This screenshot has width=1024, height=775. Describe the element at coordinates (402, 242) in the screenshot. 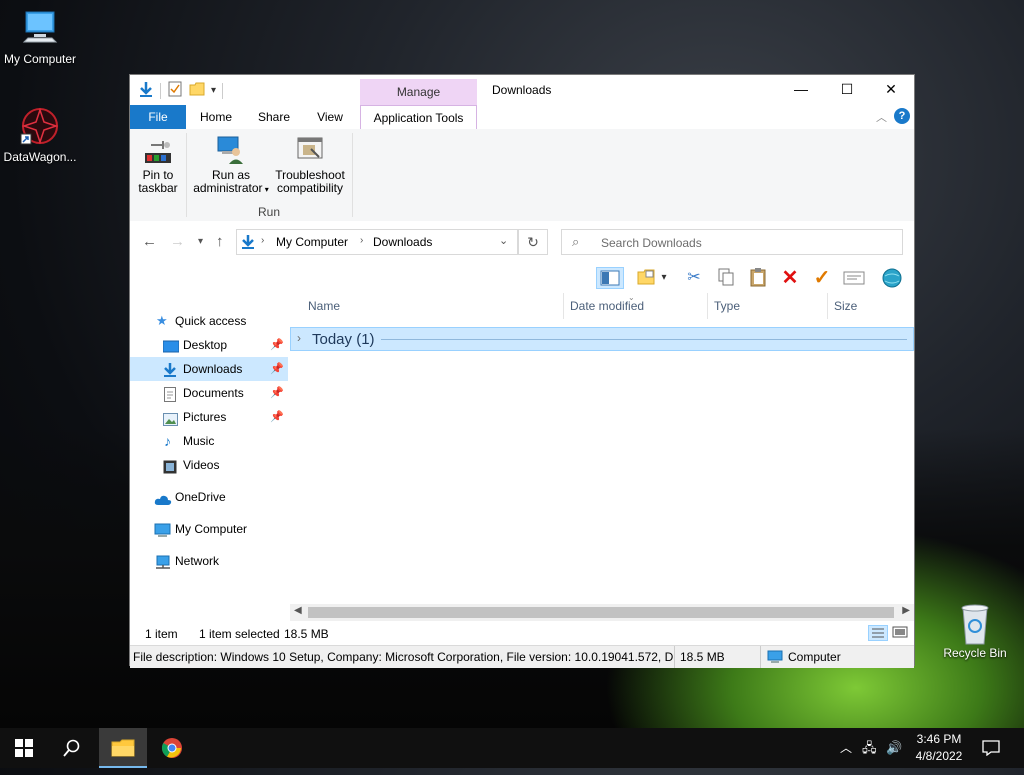

I see `breadcrumb-downloads: Downloads` at that location.